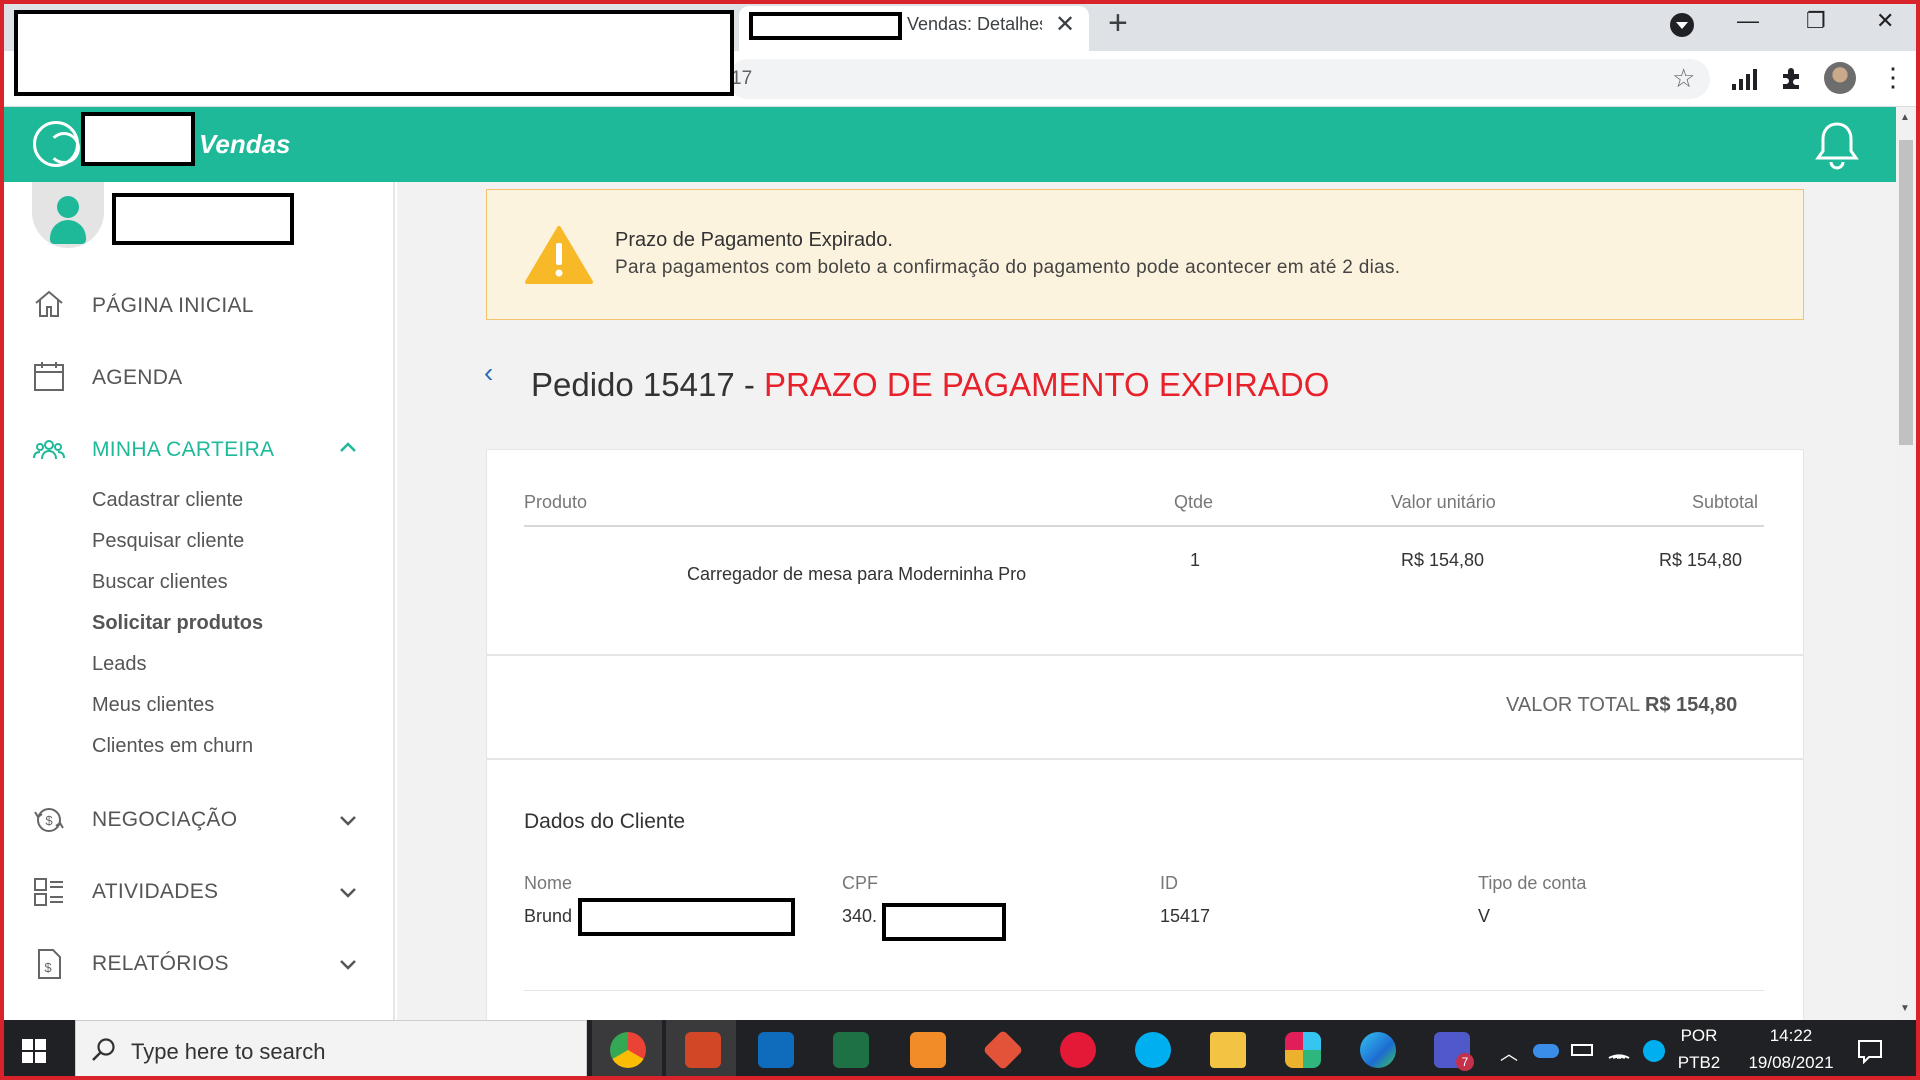 The width and height of the screenshot is (1920, 1080). What do you see at coordinates (160, 582) in the screenshot?
I see `subitem-buscar-clientes: Buscar clientes` at bounding box center [160, 582].